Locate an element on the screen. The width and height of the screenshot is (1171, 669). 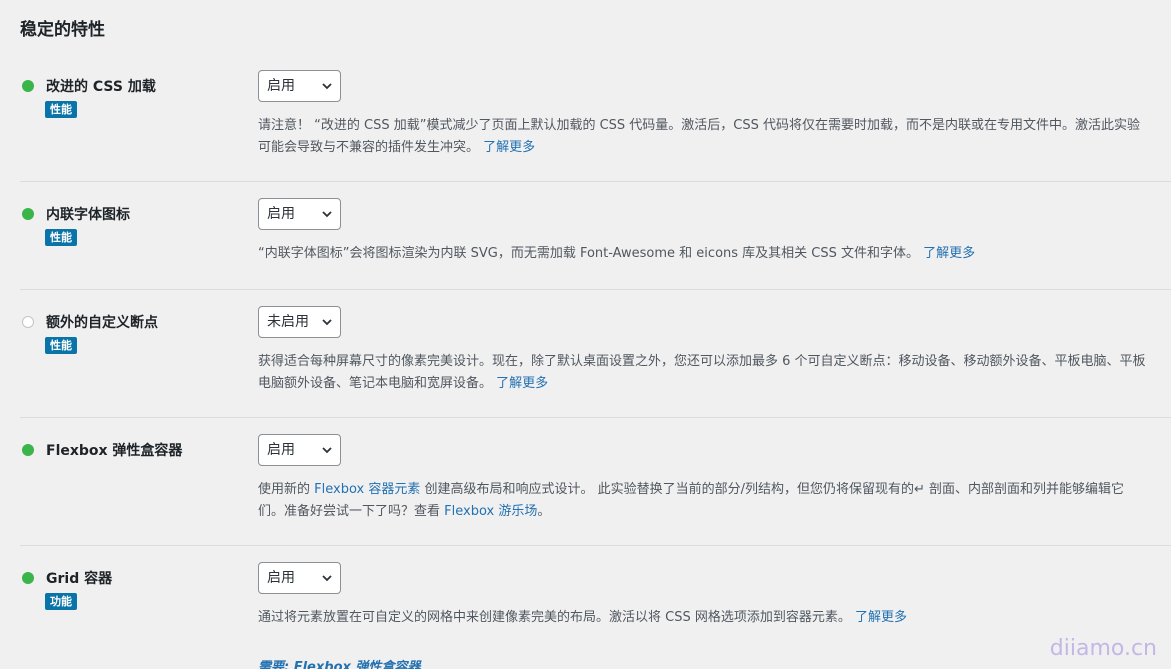
feature-tag: 功能 is located at coordinates (61, 601).